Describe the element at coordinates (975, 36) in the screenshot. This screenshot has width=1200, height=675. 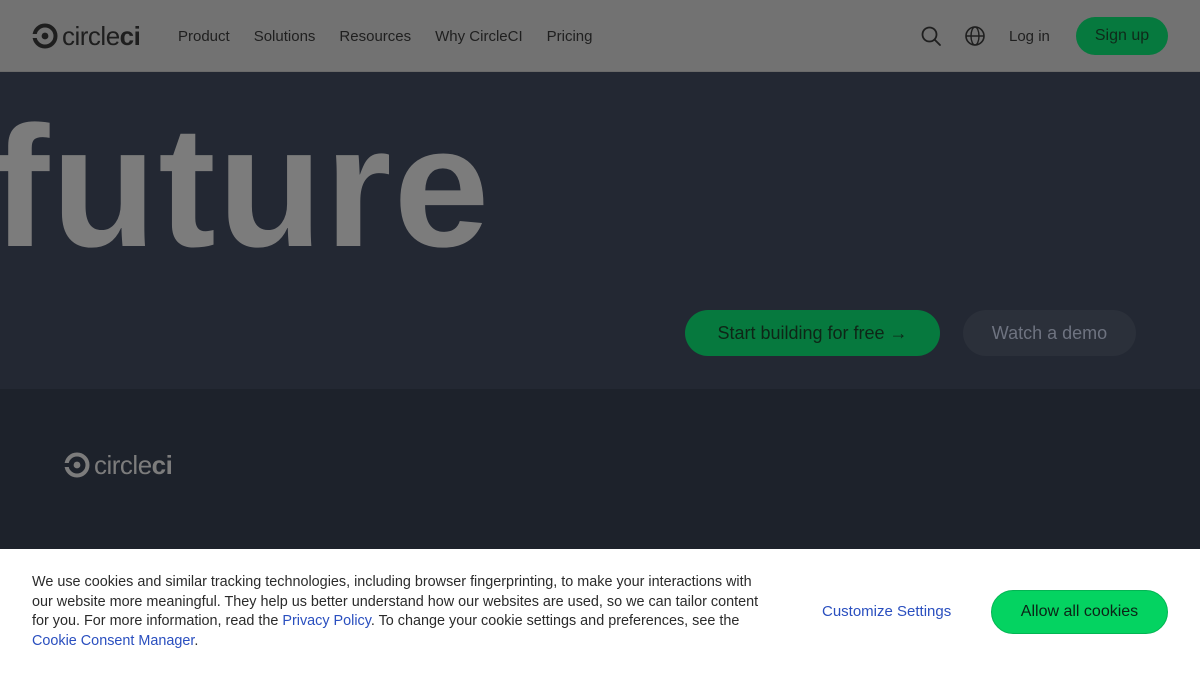
I see `globe-icon` at that location.